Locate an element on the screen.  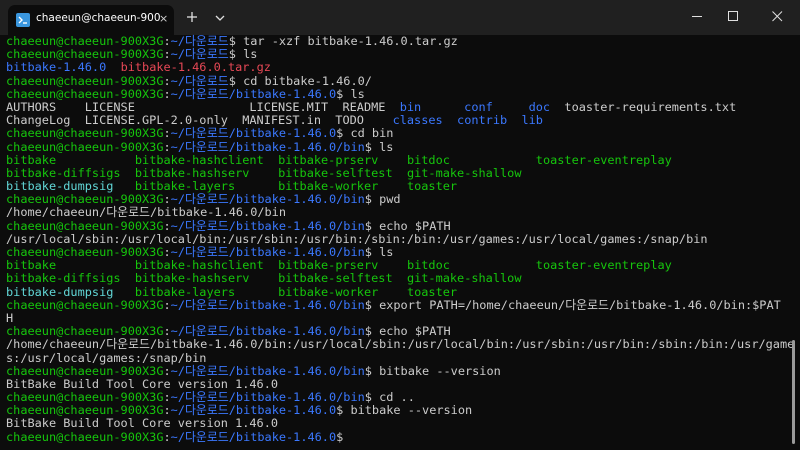
terminal-text: AUTHORS LICENSE LICENSE.MIT README is located at coordinates (203, 106).